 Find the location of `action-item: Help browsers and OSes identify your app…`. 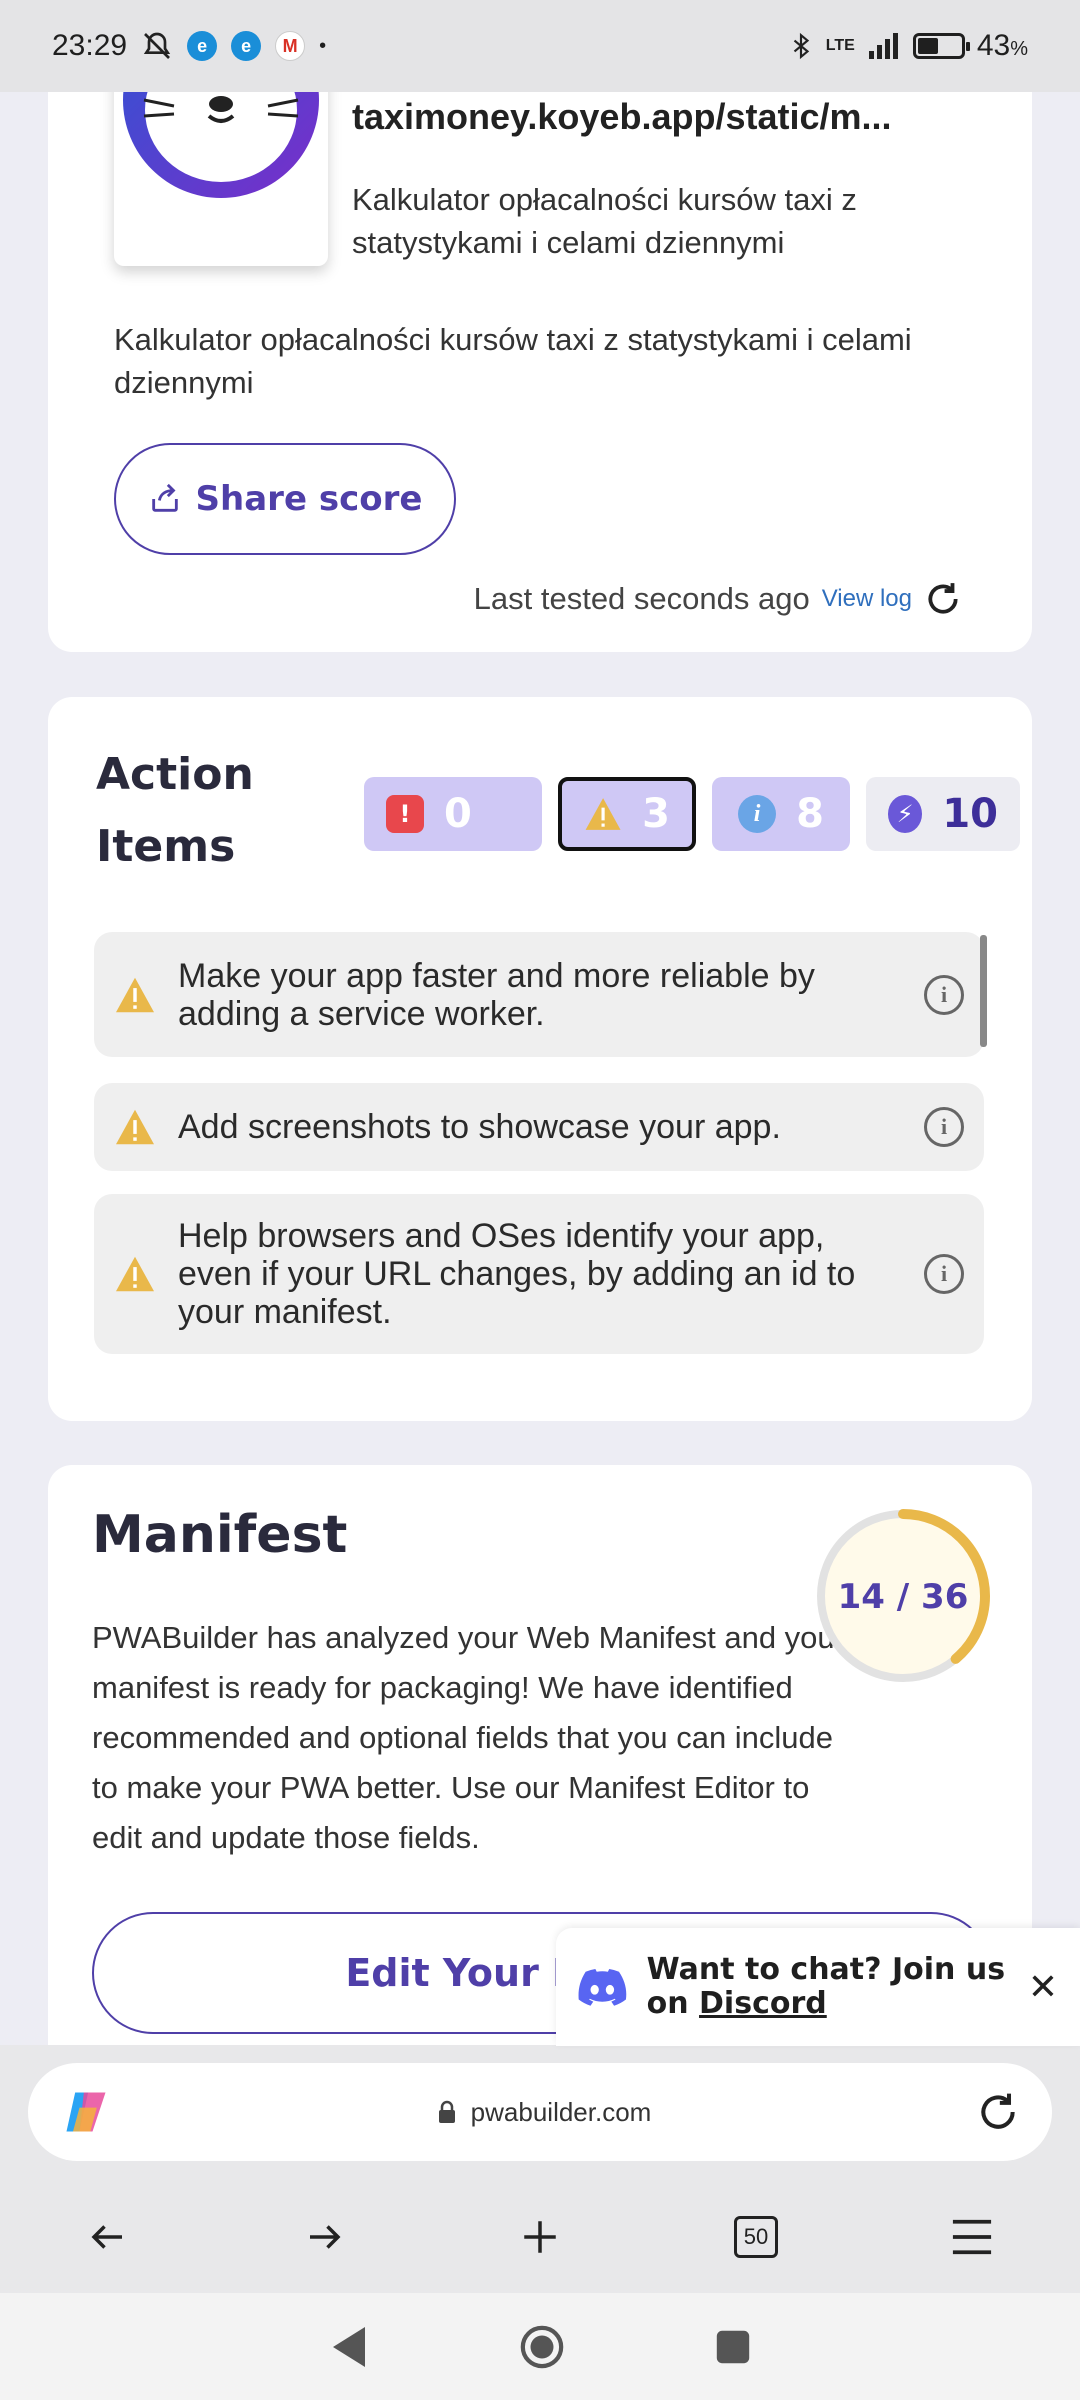

action-item: Help browsers and OSes identify your app… is located at coordinates (539, 1274).